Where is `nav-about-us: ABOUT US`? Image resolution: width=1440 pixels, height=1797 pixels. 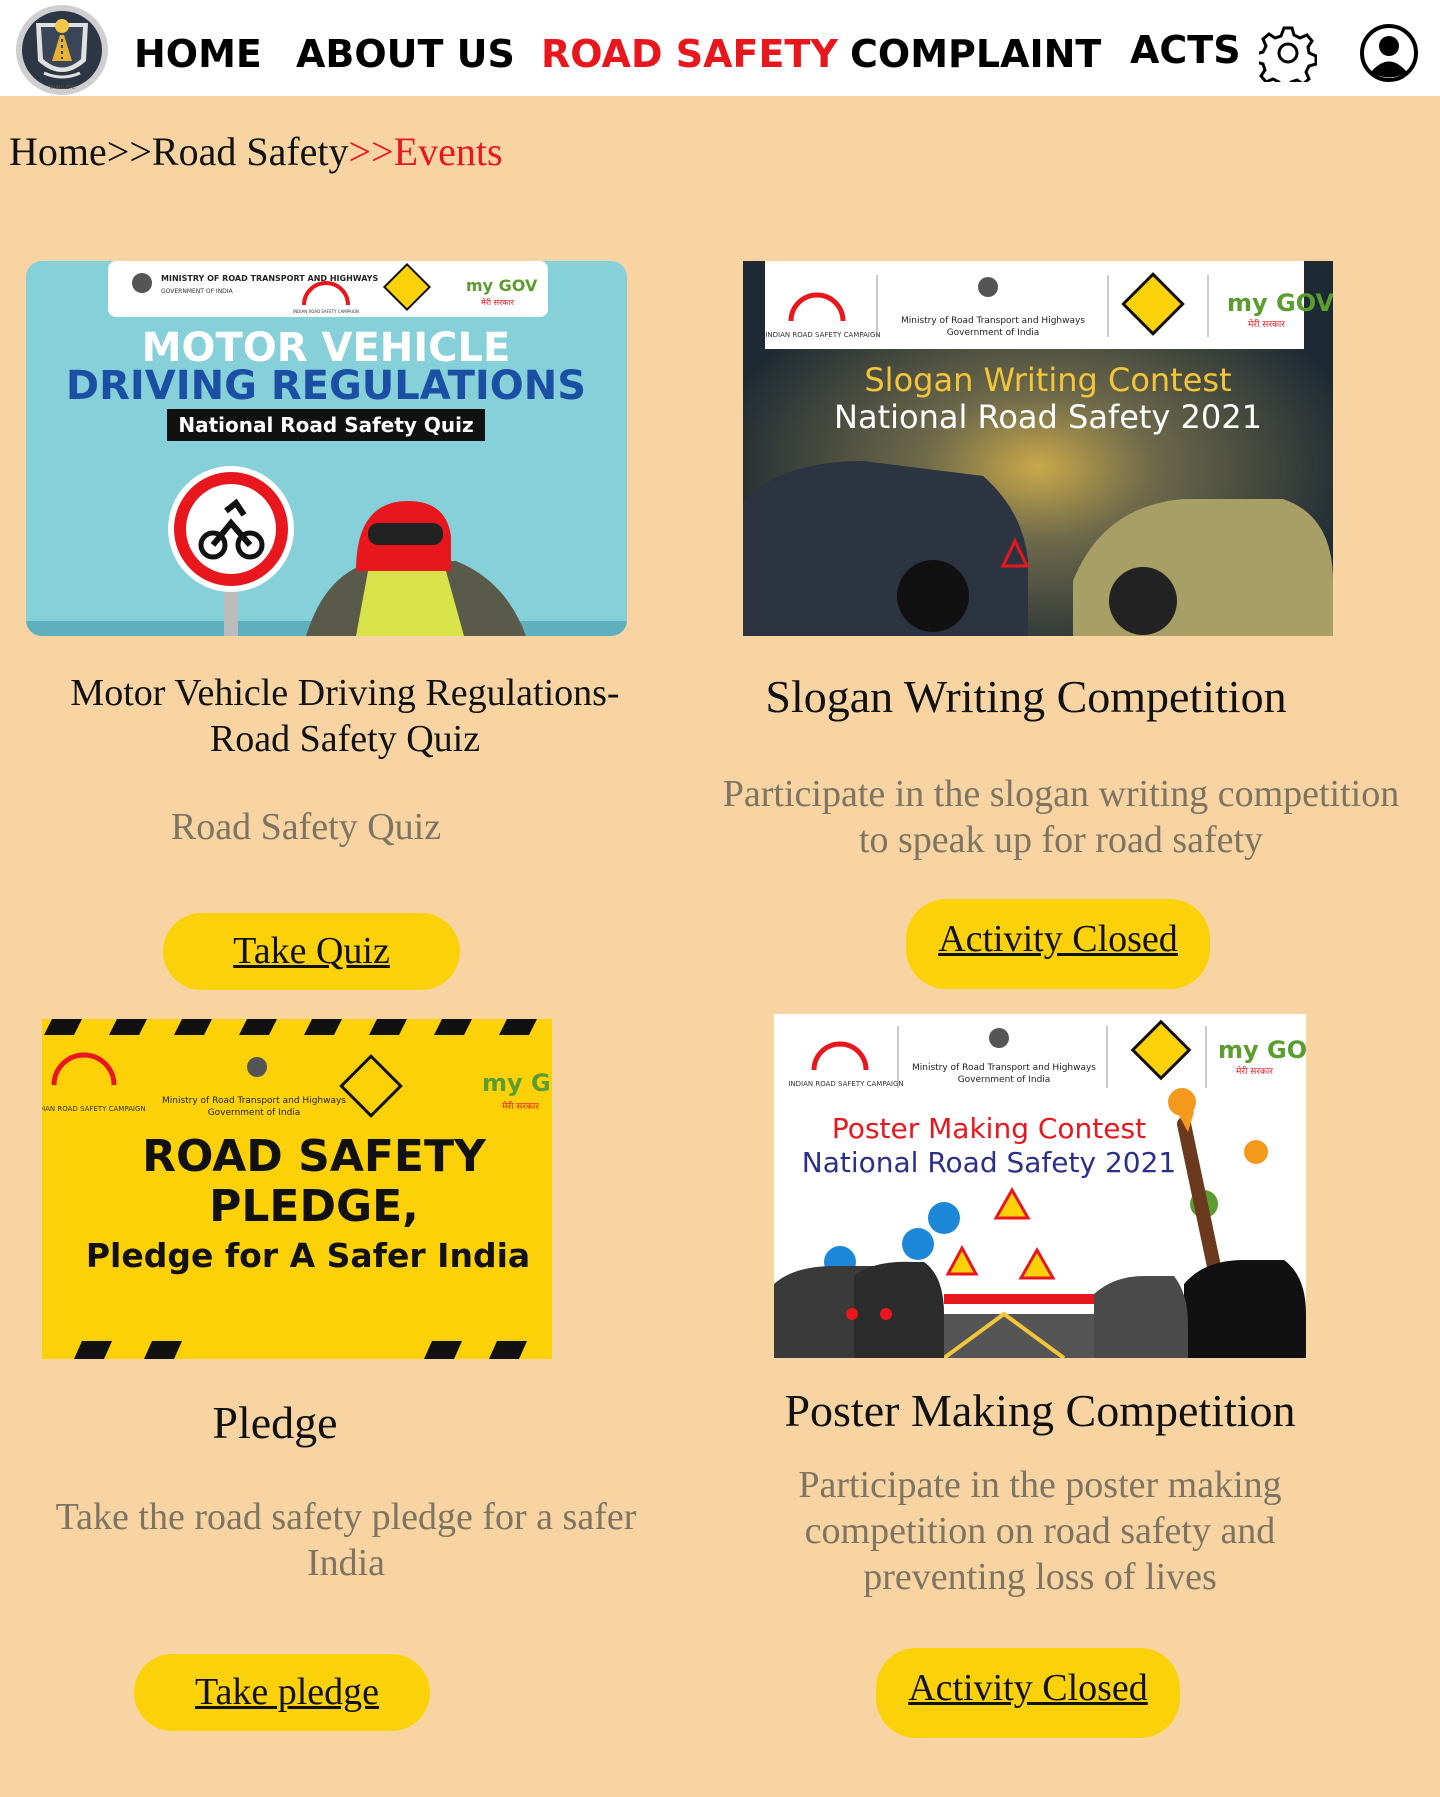
nav-about-us: ABOUT US is located at coordinates (405, 54).